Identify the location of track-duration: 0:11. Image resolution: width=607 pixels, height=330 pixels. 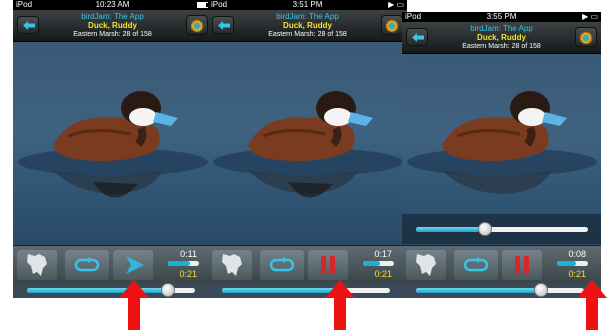
(188, 254).